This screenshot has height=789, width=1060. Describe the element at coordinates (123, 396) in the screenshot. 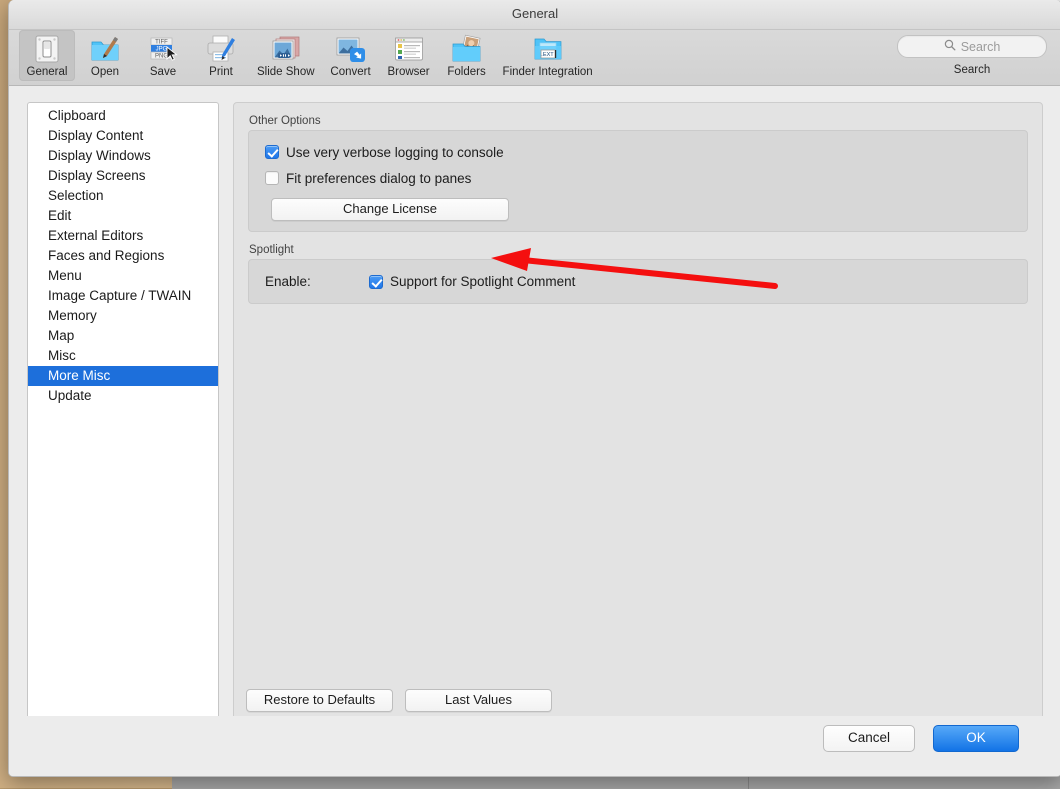

I see `sidebar-item-update: Update` at that location.